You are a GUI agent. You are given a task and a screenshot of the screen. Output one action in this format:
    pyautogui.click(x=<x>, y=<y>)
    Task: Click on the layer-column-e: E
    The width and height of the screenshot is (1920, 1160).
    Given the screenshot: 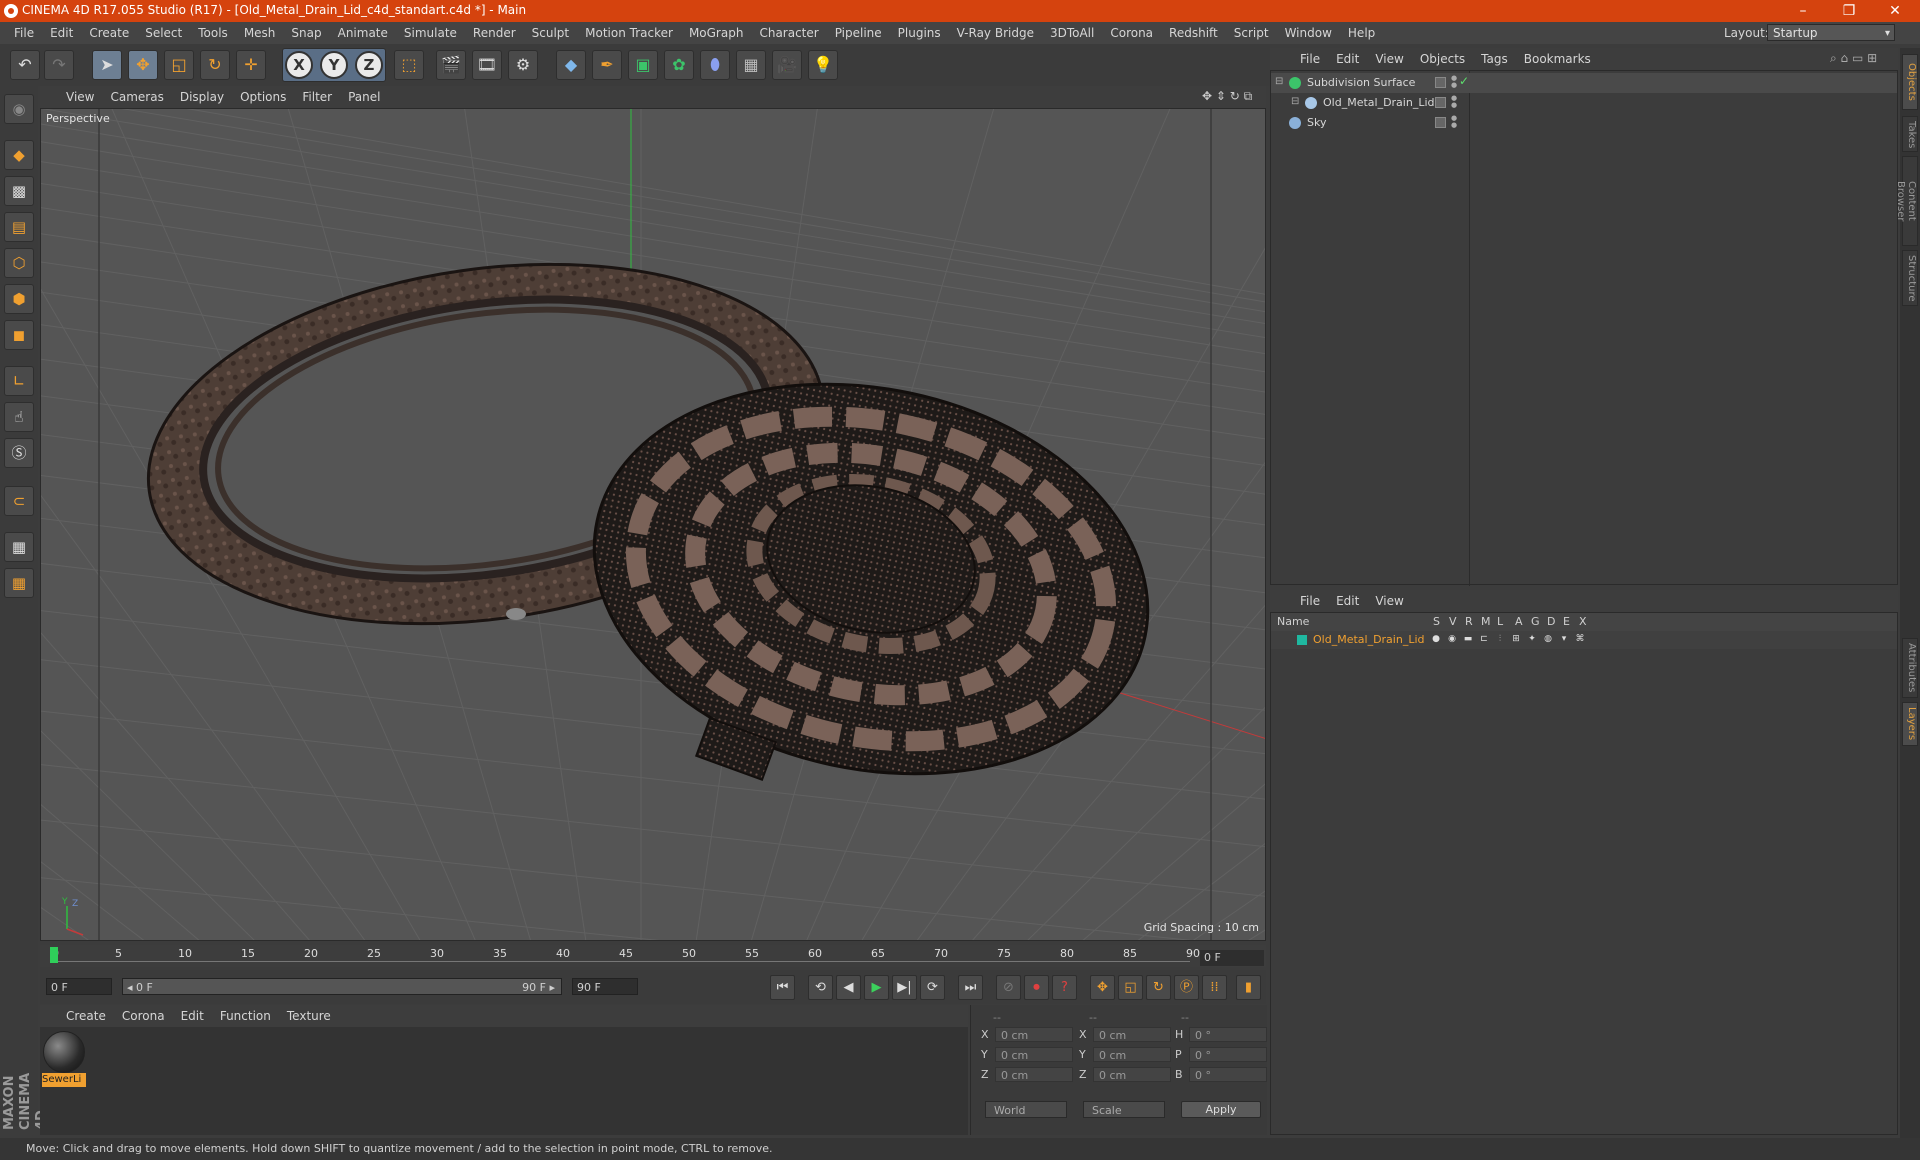 What is the action you would take?
    pyautogui.click(x=1566, y=621)
    